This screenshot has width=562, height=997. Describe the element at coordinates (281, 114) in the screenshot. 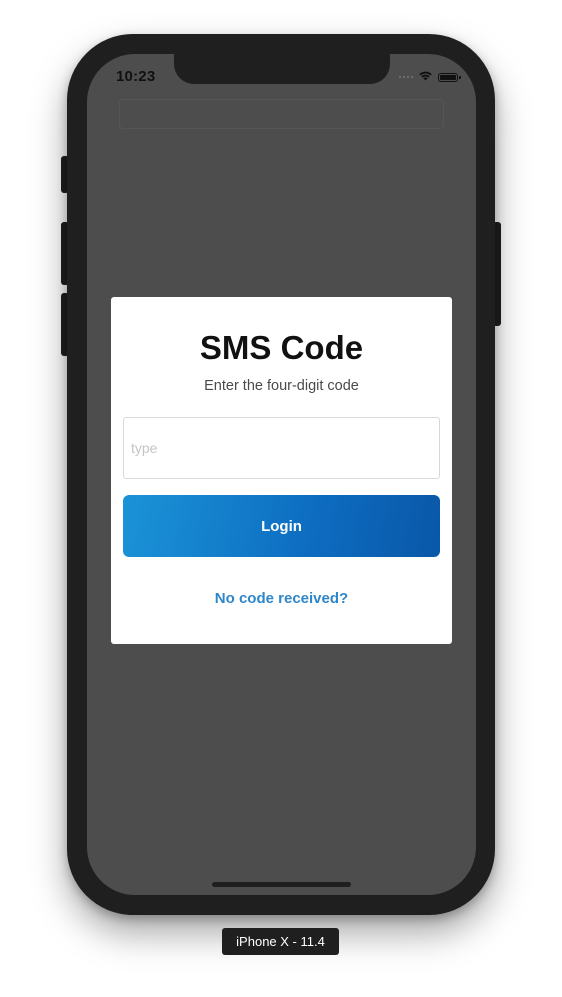

I see `navigation-bar` at that location.